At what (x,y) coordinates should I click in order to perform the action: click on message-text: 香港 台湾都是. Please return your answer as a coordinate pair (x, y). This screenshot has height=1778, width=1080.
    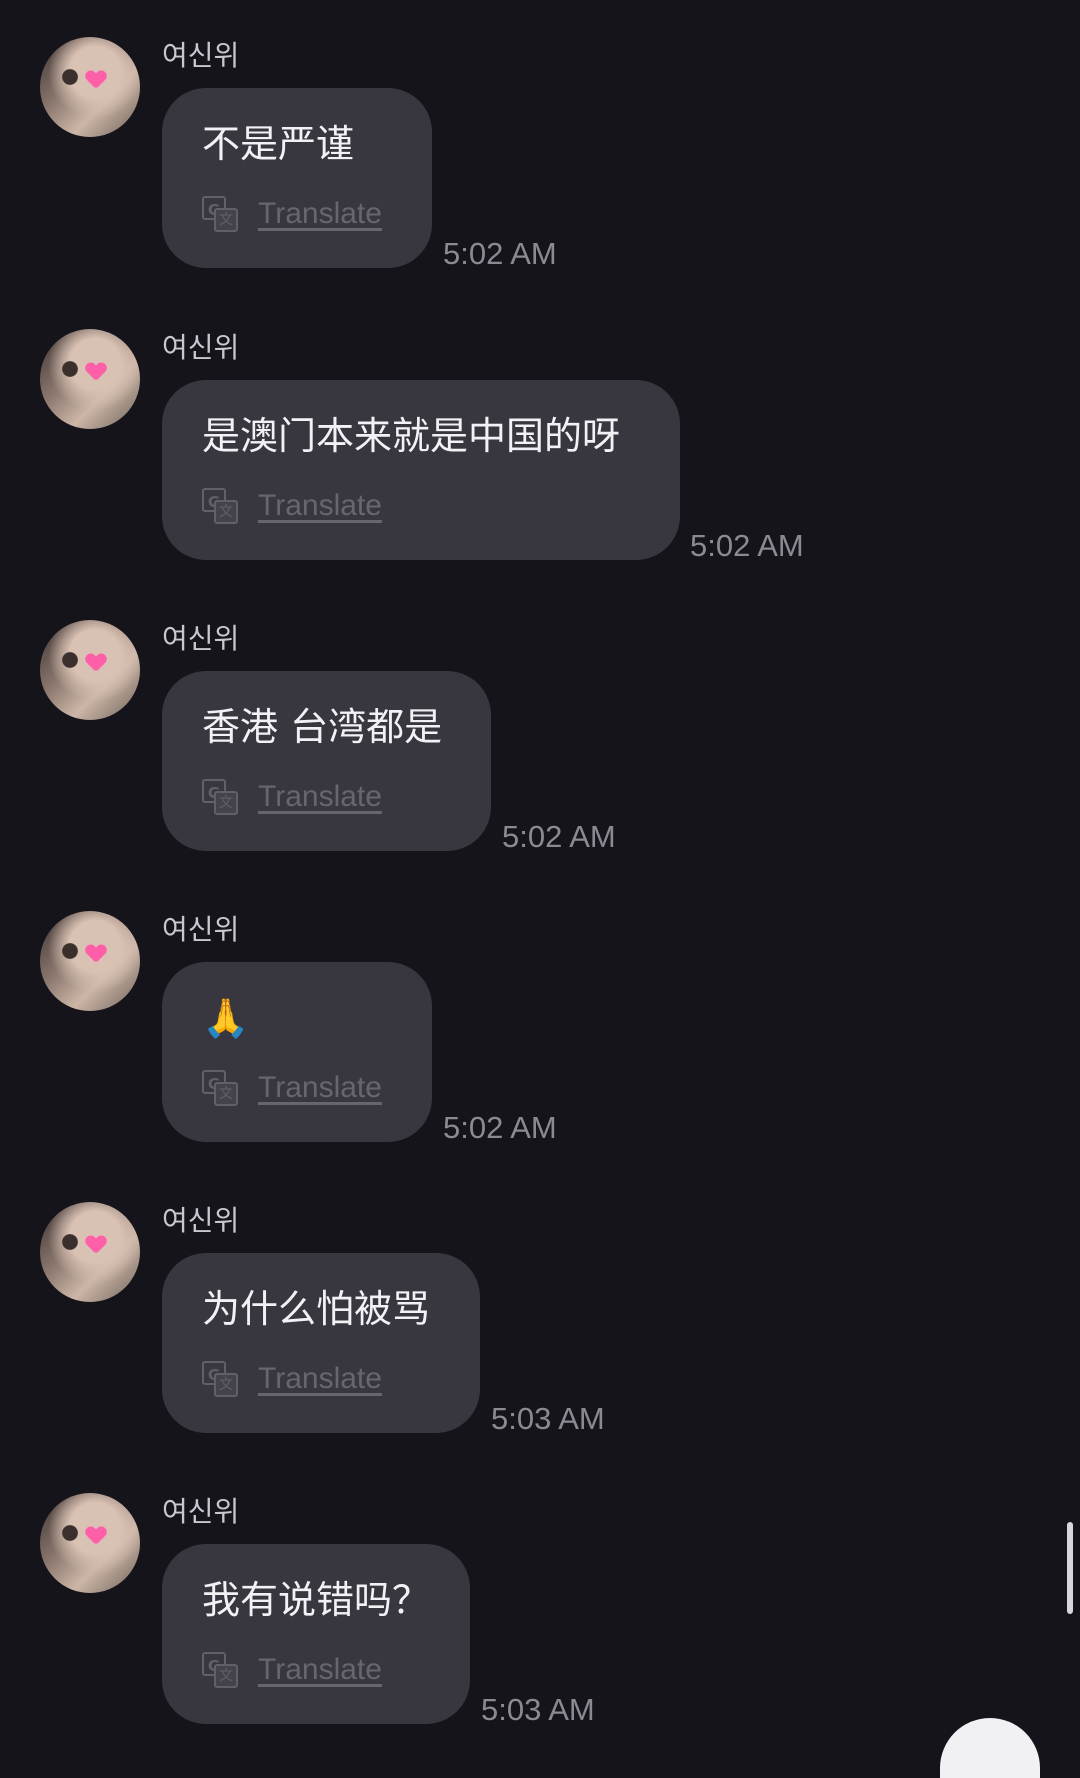
    Looking at the image, I should click on (322, 727).